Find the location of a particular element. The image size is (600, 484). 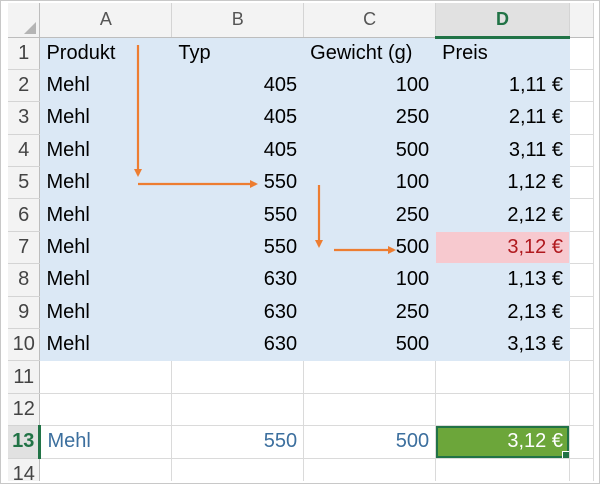

sheet-row: 7 Mehl 550 500 3,12 € is located at coordinates (301, 248).